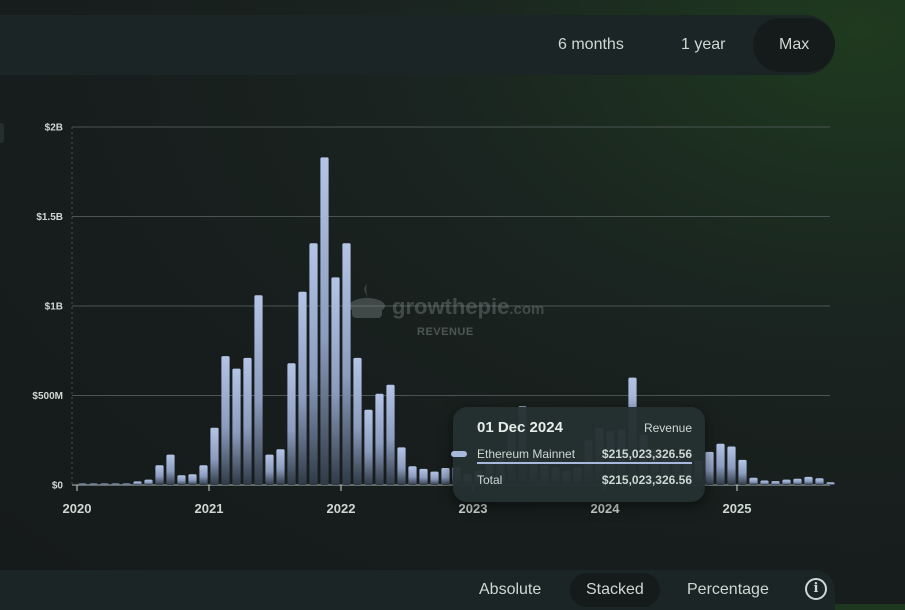  Describe the element at coordinates (58, 486) in the screenshot. I see `y-tick-label: $0` at that location.